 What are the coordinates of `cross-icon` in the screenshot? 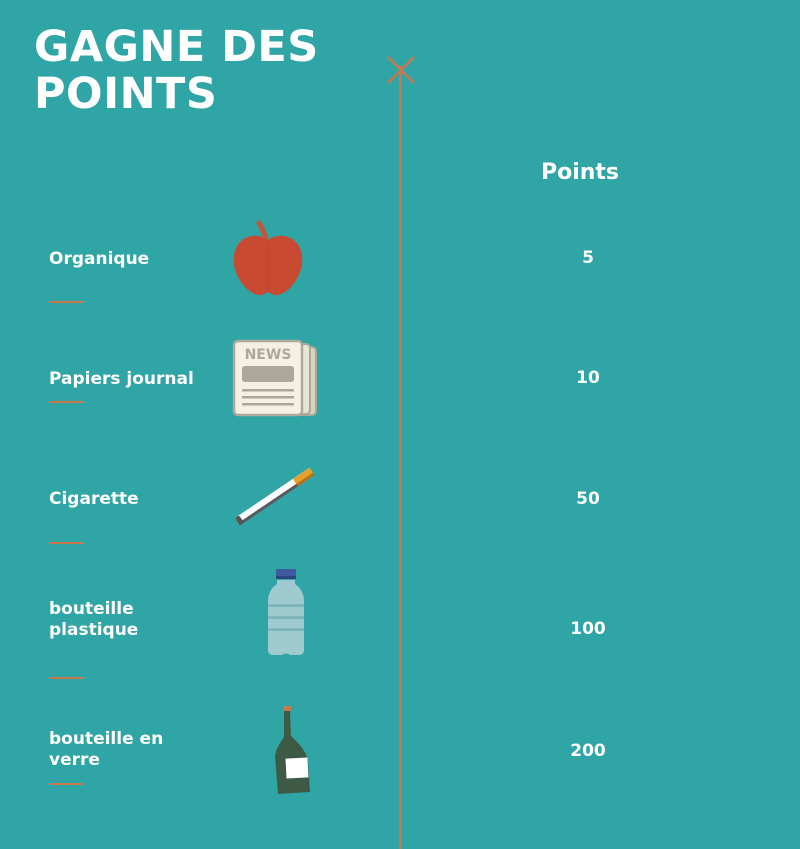 It's located at (401, 70).